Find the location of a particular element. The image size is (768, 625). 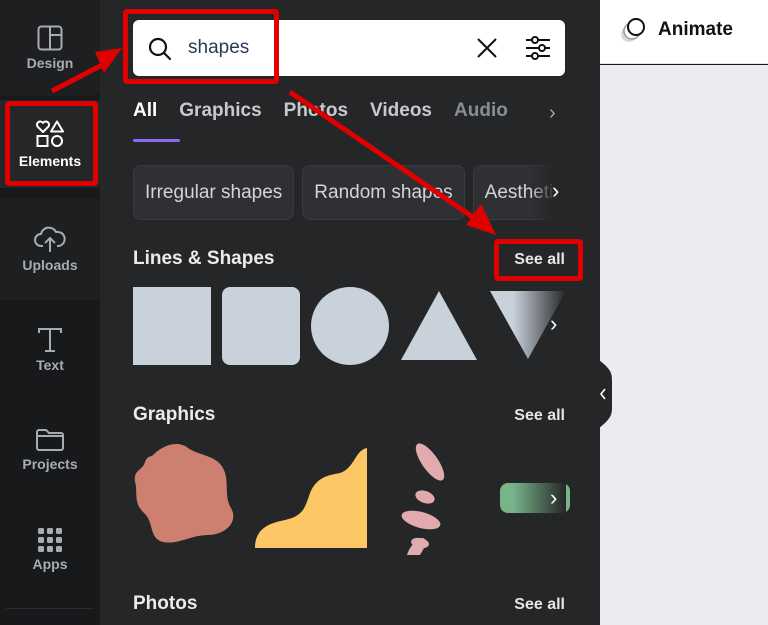

see-all-graphics-link: See all is located at coordinates (539, 416).